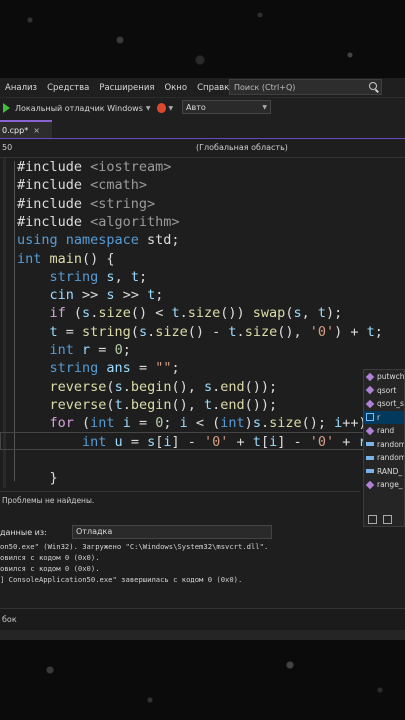 Image resolution: width=405 pixels, height=720 pixels. Describe the element at coordinates (9, 619) in the screenshot. I see `bottom-panel-label: бок` at that location.